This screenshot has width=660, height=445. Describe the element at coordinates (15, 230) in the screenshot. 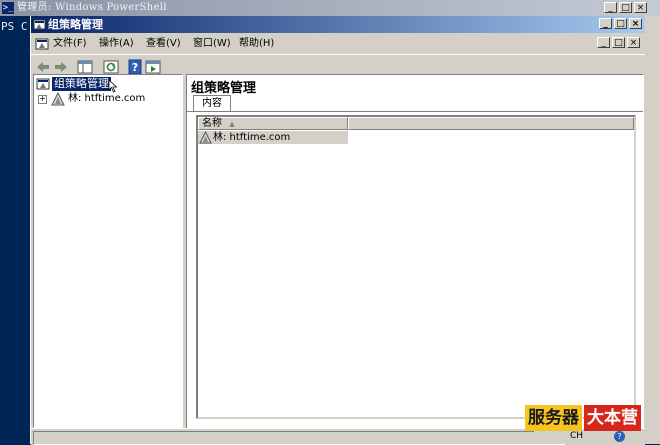

I see `powershell-console: PS C` at that location.